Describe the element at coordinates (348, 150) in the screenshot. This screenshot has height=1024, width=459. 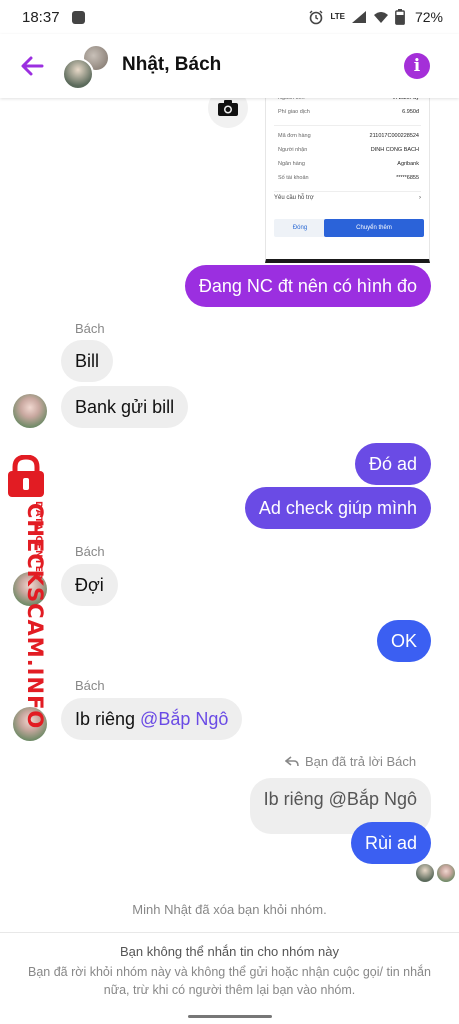
I see `receipt-row: Người nhận DINH CONG BACH` at that location.